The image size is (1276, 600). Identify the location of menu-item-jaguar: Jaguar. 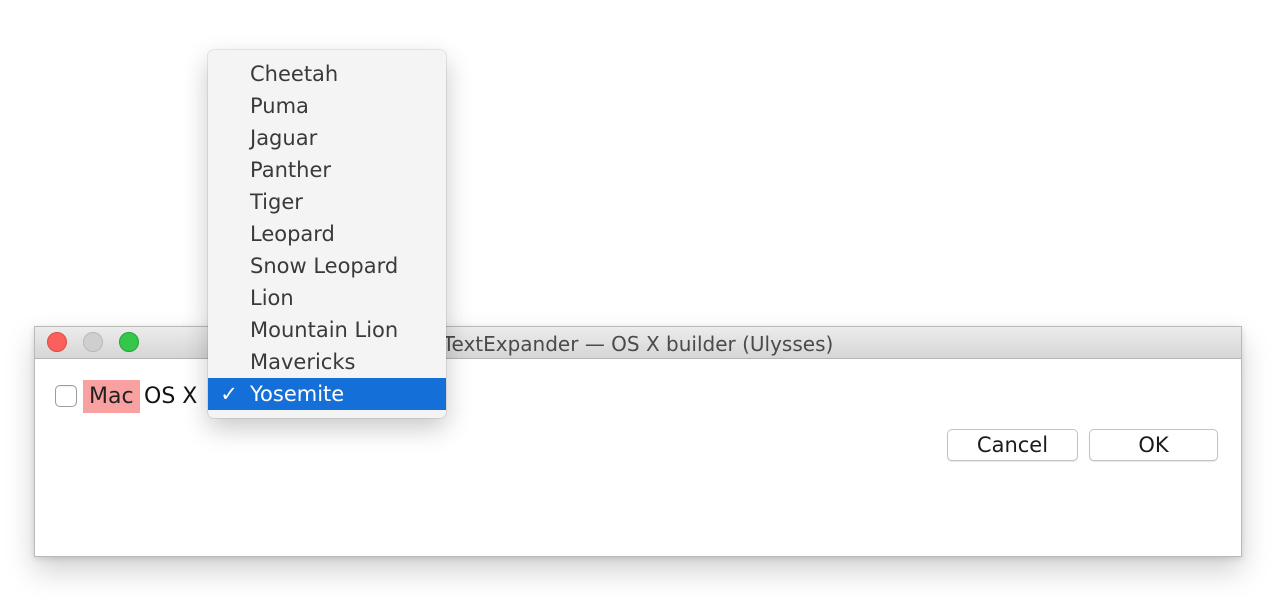
(327, 138).